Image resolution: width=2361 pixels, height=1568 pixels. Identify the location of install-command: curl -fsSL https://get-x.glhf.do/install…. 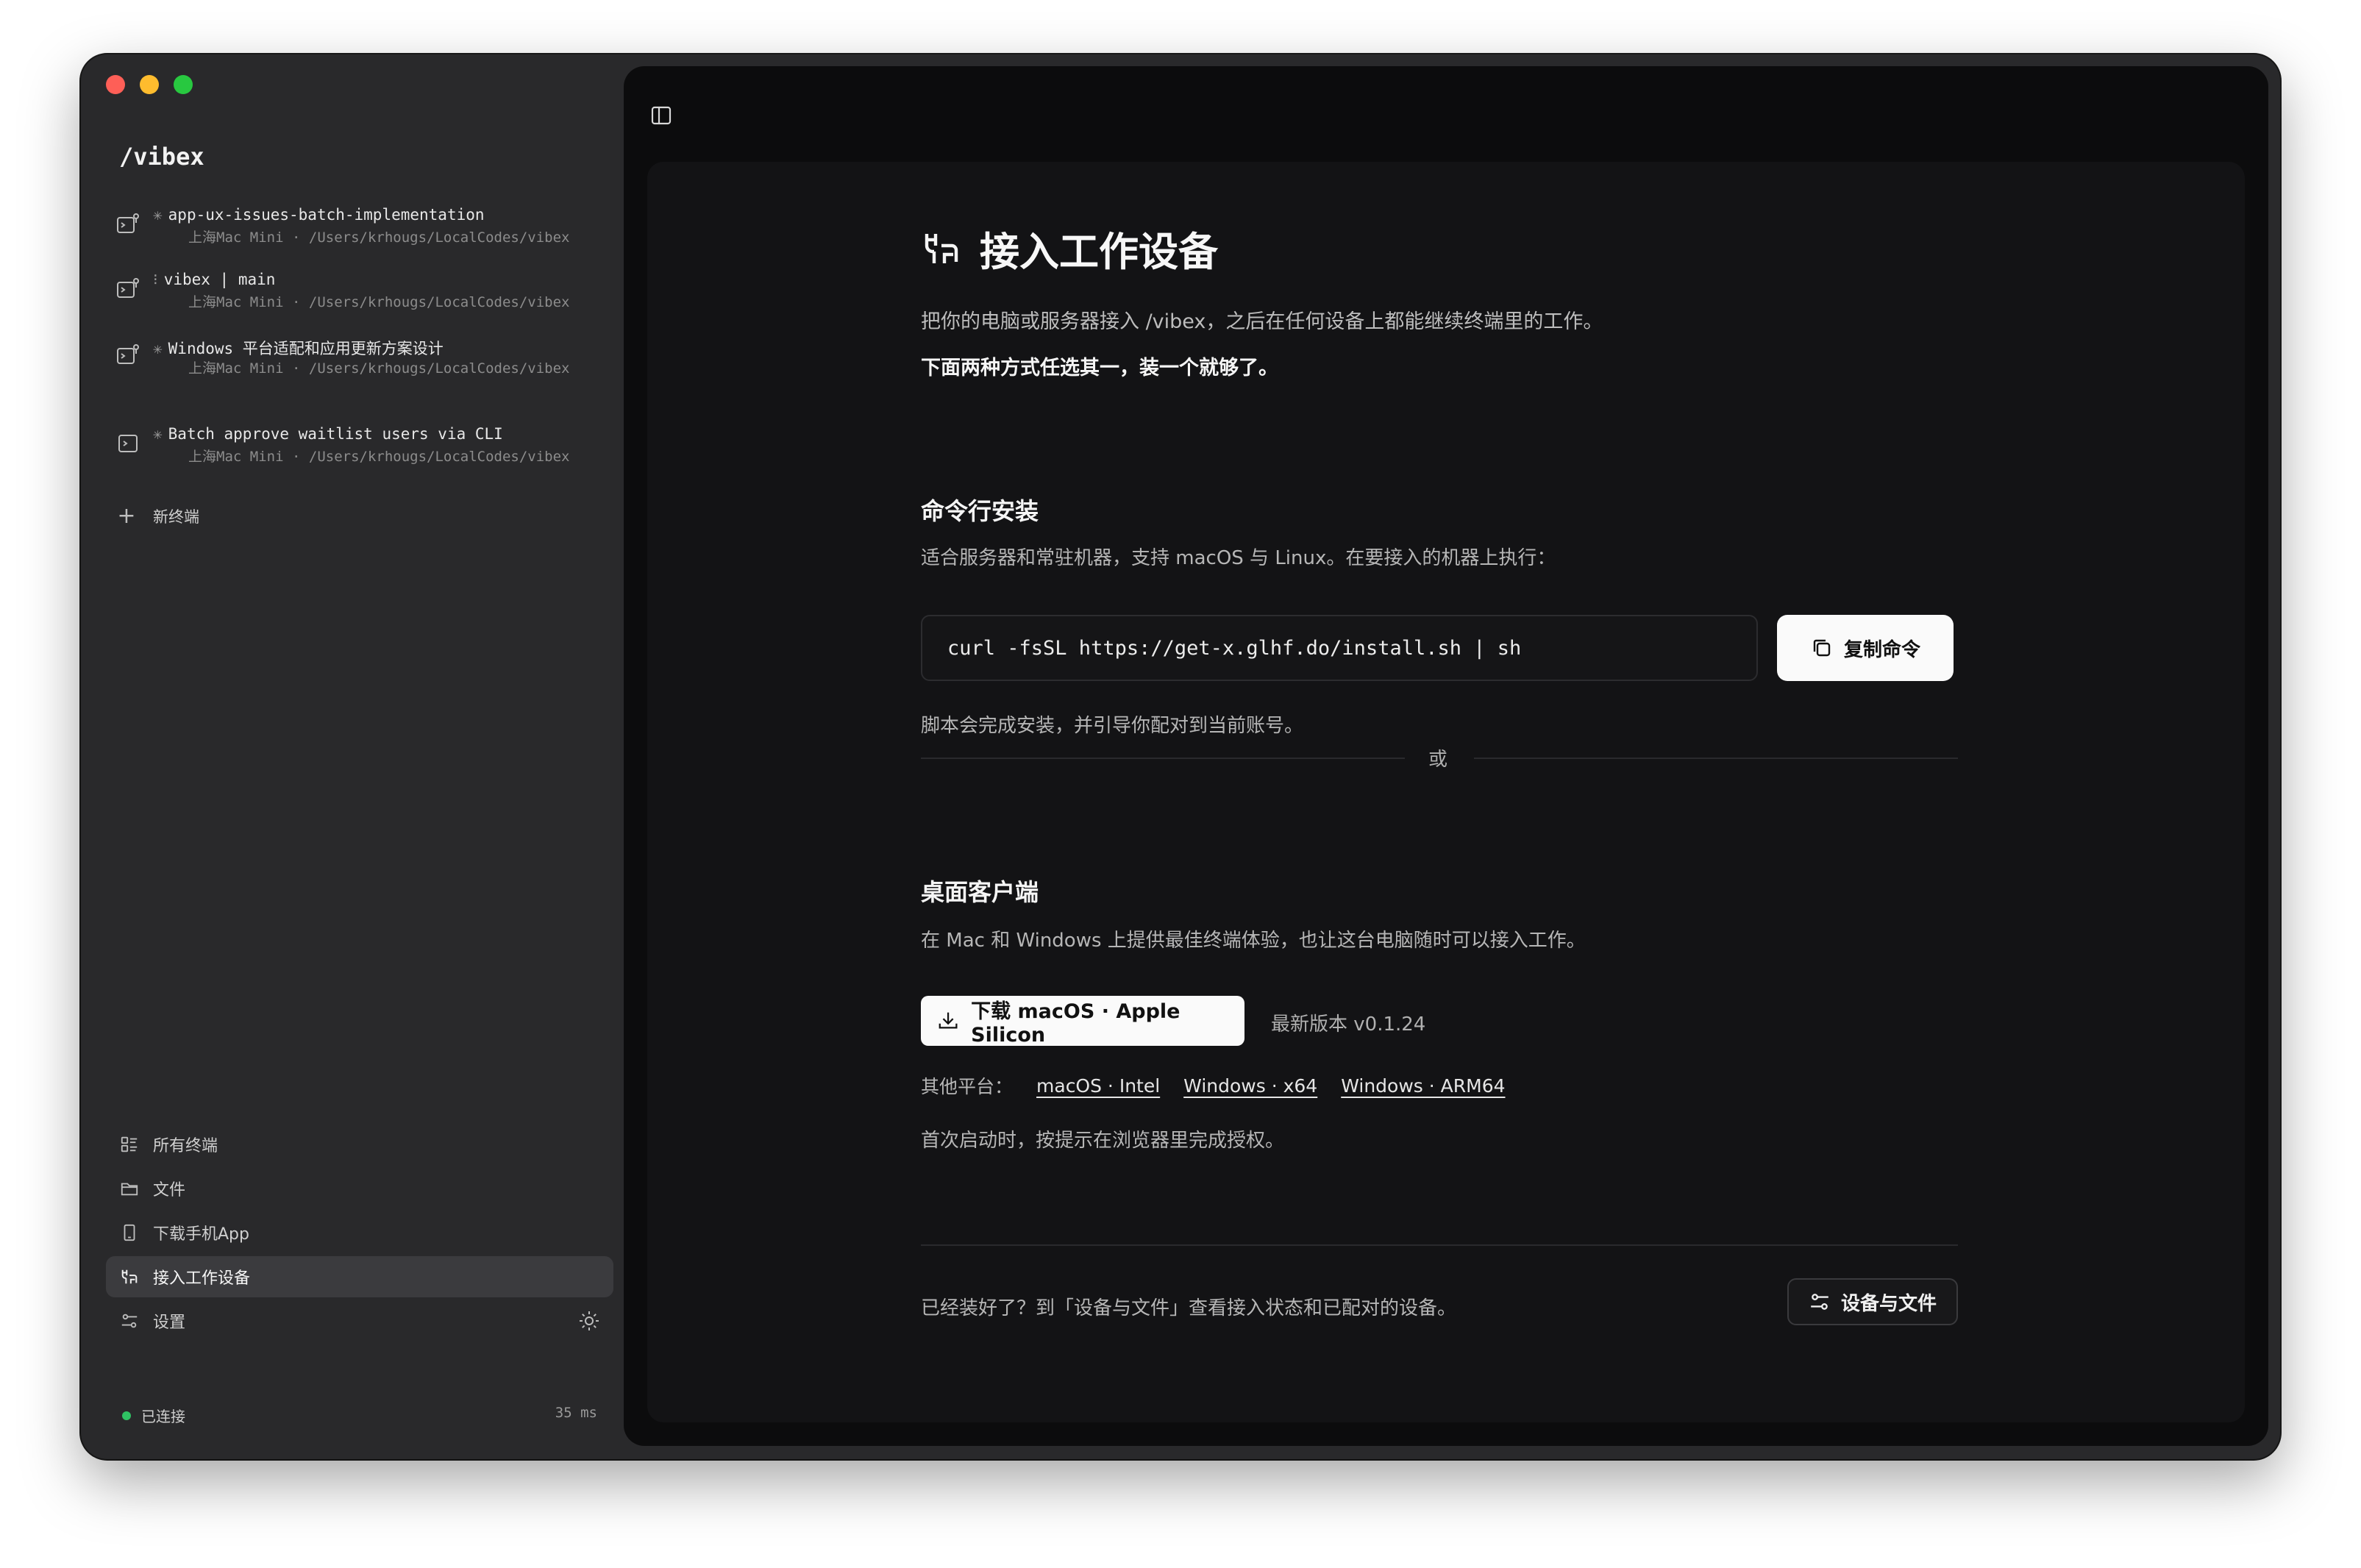
(1234, 648).